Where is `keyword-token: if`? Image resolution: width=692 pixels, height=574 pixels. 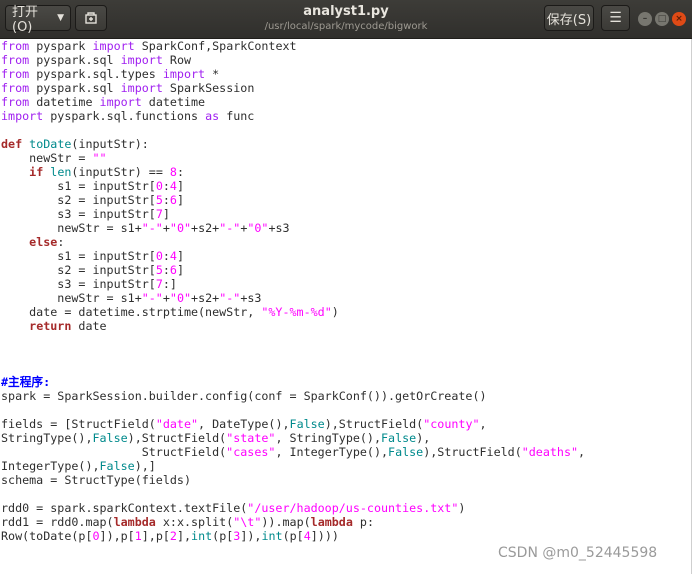 keyword-token: if is located at coordinates (36, 172).